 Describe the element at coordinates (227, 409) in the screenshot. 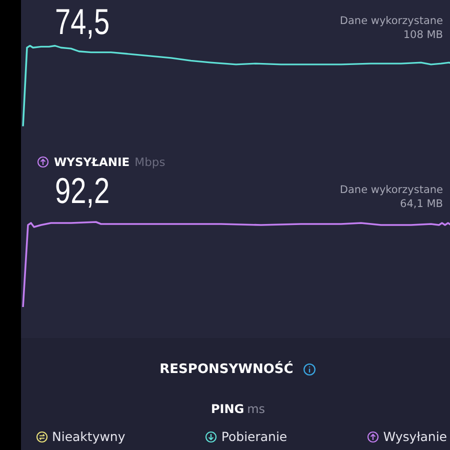

I see `ping-label: PING` at that location.